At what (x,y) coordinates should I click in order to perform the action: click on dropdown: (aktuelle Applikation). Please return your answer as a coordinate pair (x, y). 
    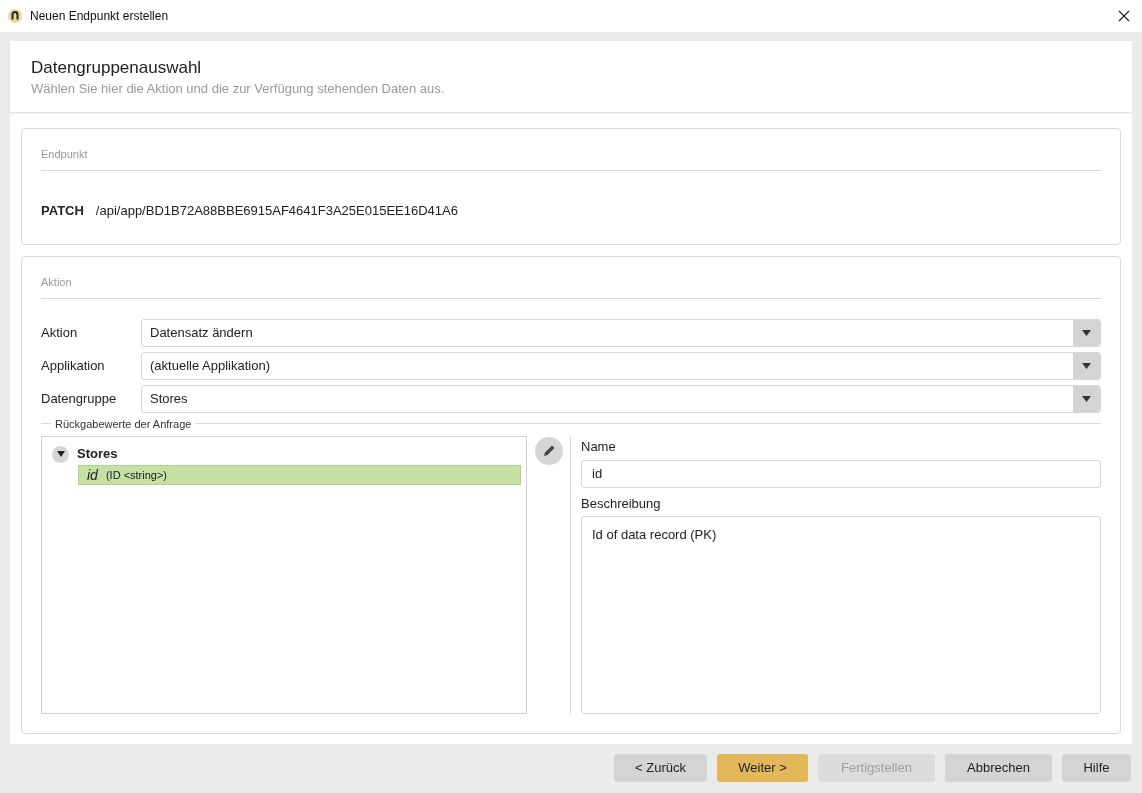
    Looking at the image, I should click on (621, 365).